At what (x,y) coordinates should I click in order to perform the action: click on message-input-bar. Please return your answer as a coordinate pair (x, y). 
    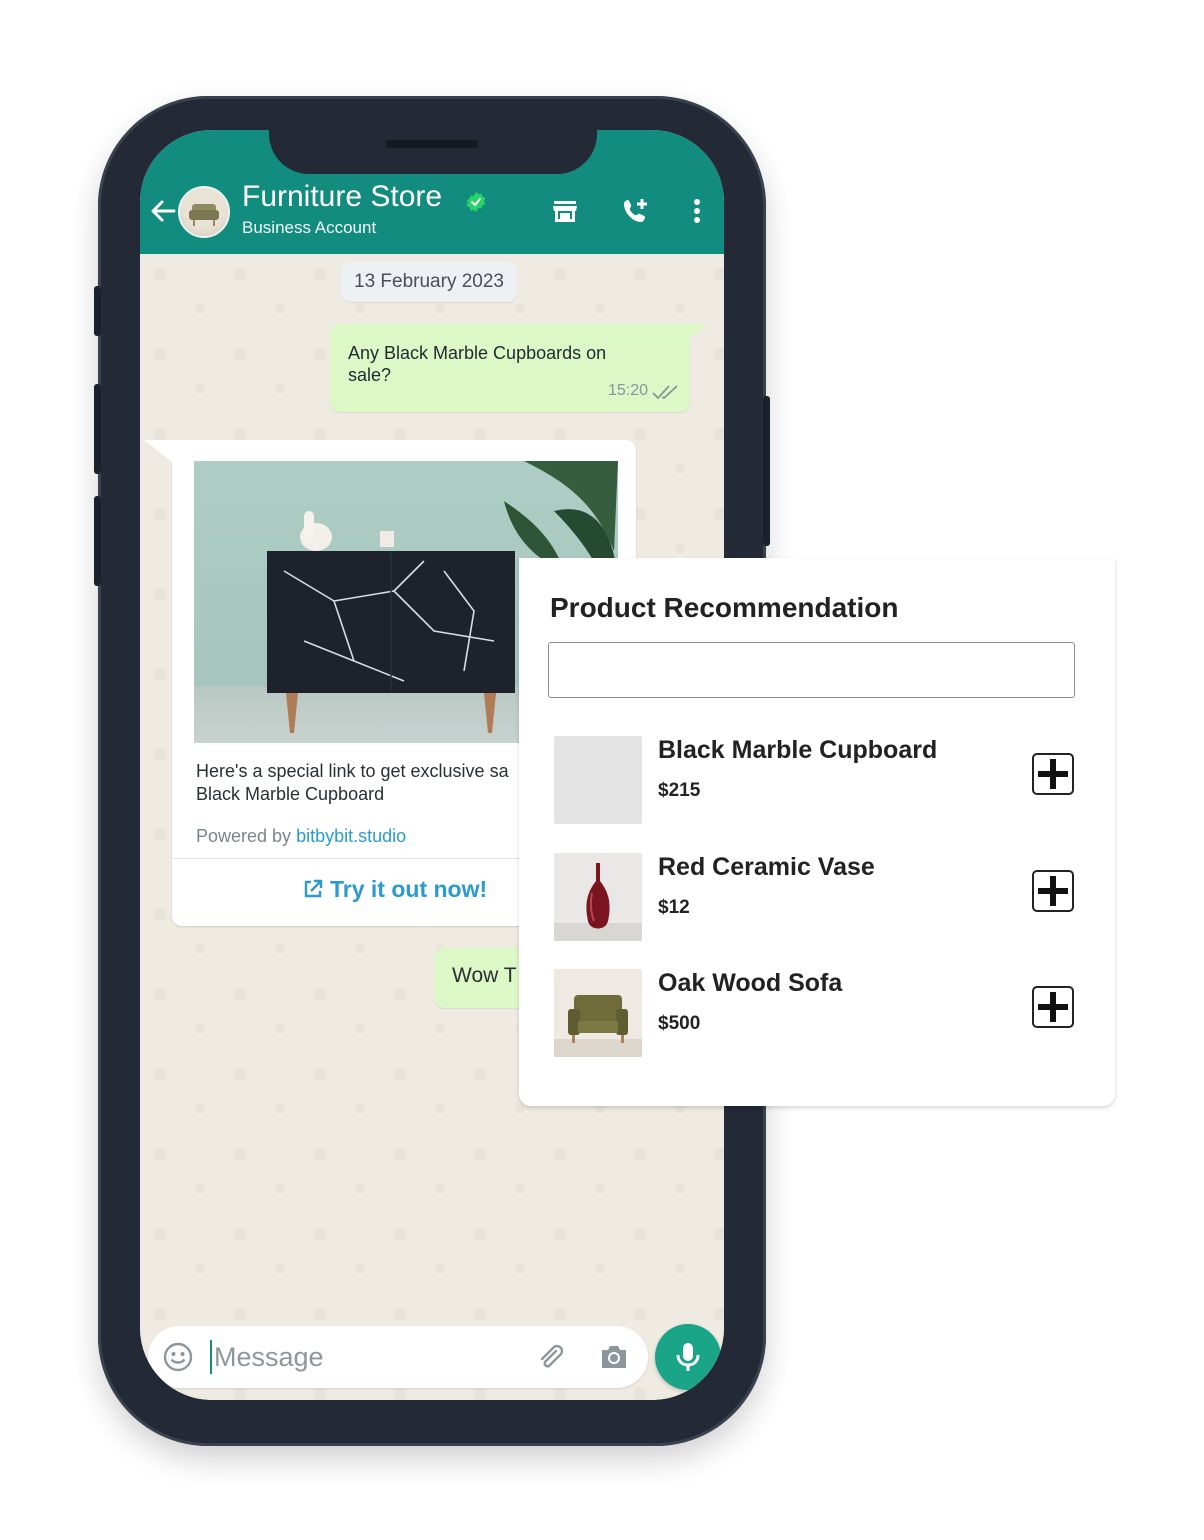
    Looking at the image, I should click on (398, 1357).